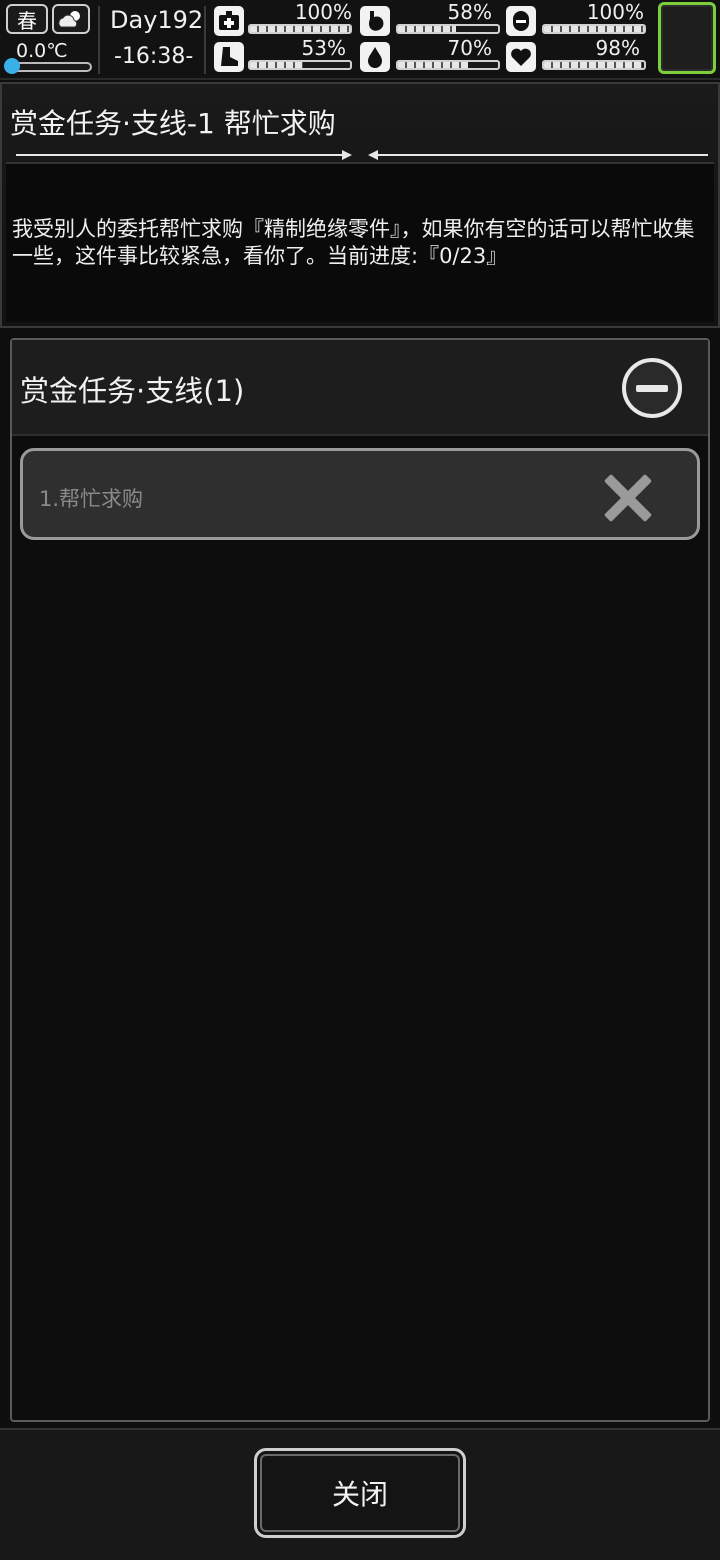 This screenshot has height=1560, width=720. I want to click on thermometer-bulb-icon, so click(12, 66).